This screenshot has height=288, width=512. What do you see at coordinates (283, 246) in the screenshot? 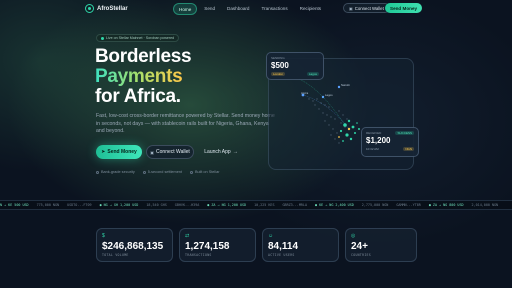
I see `stat-value: 84,114` at bounding box center [283, 246].